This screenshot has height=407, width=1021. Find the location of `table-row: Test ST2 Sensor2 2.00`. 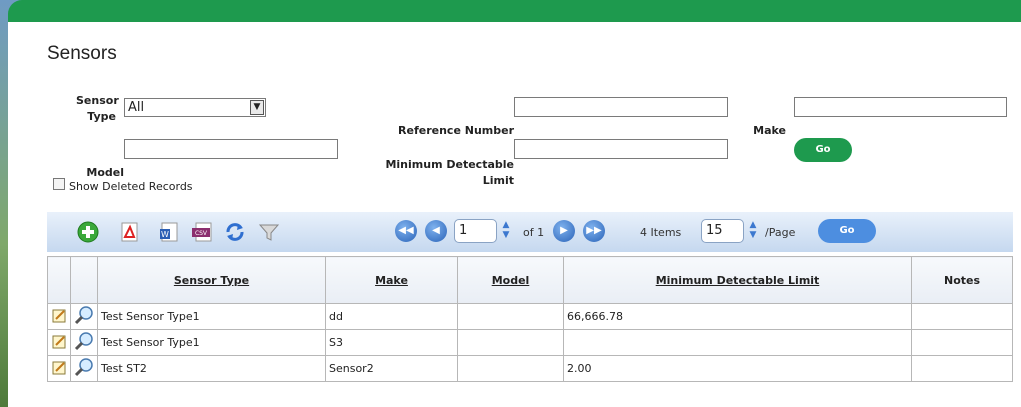

table-row: Test ST2 Sensor2 2.00 is located at coordinates (530, 368).